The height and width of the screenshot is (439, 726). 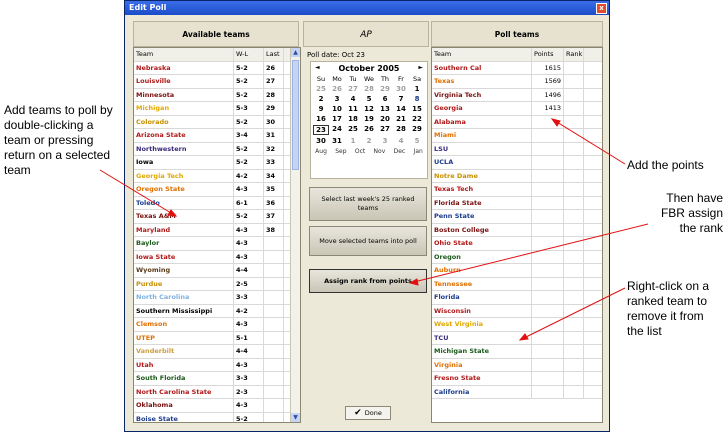 I want to click on calendar-day: 14, so click(x=401, y=109).